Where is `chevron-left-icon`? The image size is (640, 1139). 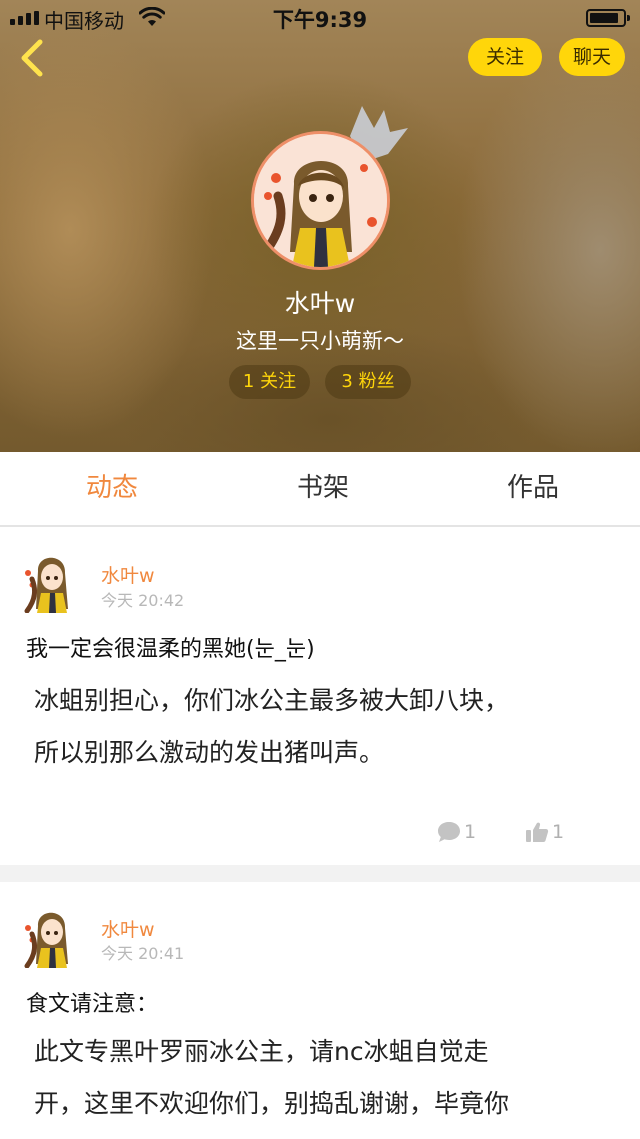
chevron-left-icon is located at coordinates (32, 58).